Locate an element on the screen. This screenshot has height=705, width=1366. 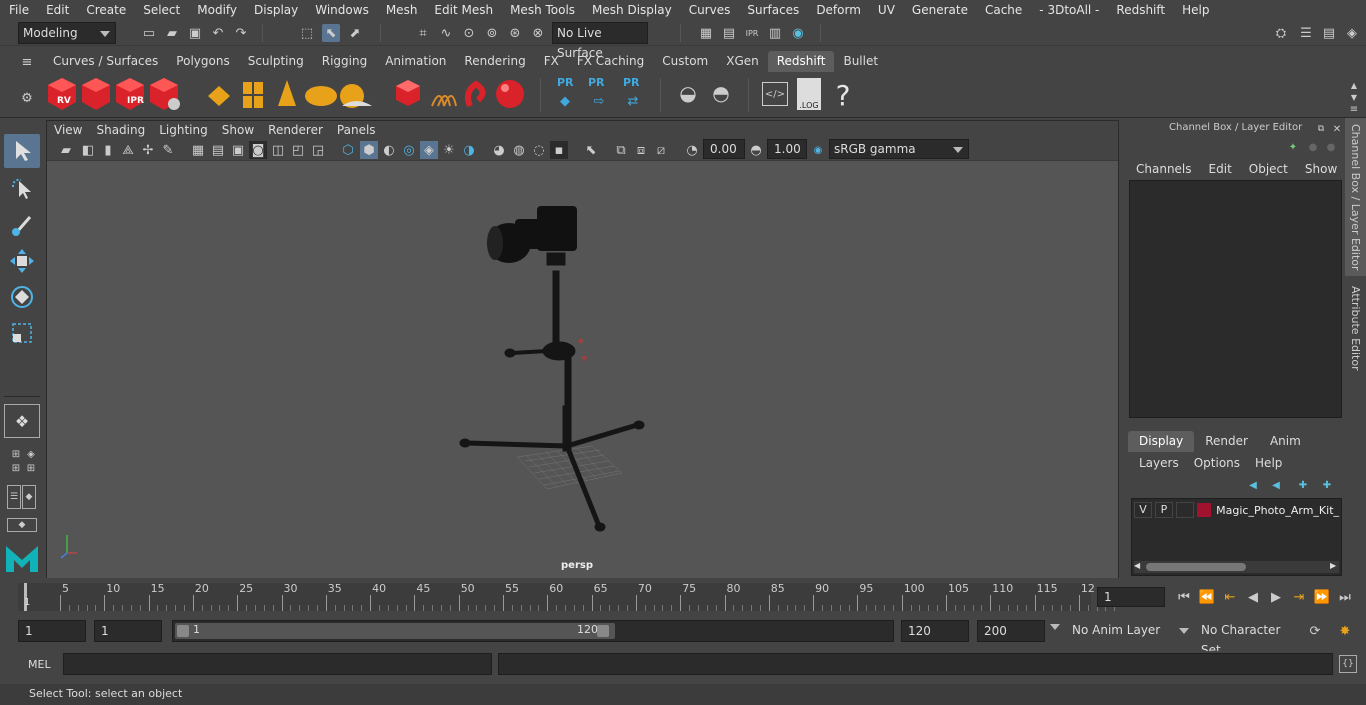
bookmark-icon: ▮ is located at coordinates (108, 150).